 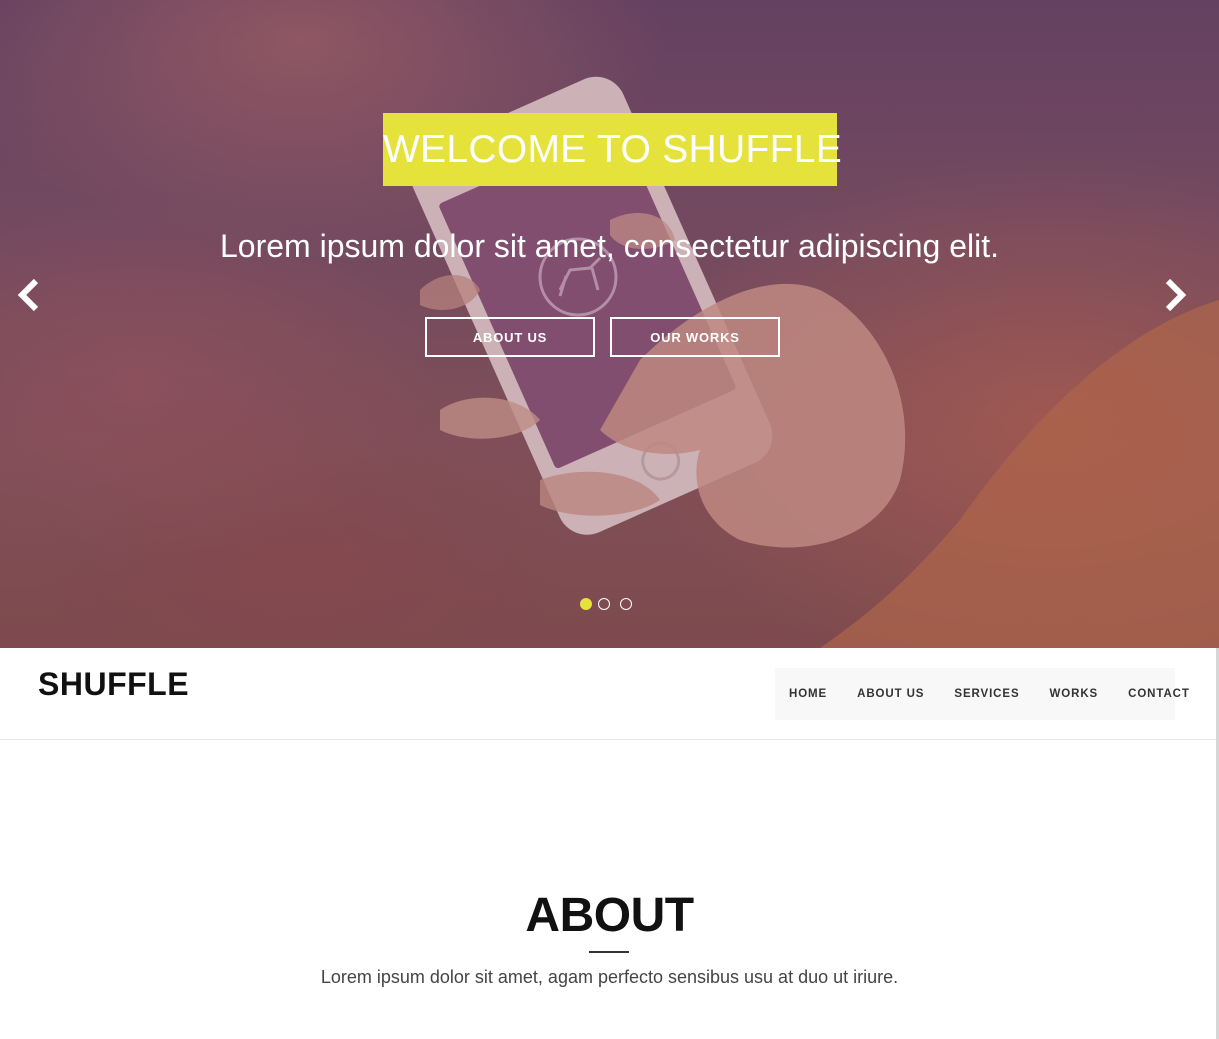 I want to click on chevron-left-icon, so click(x=28, y=295).